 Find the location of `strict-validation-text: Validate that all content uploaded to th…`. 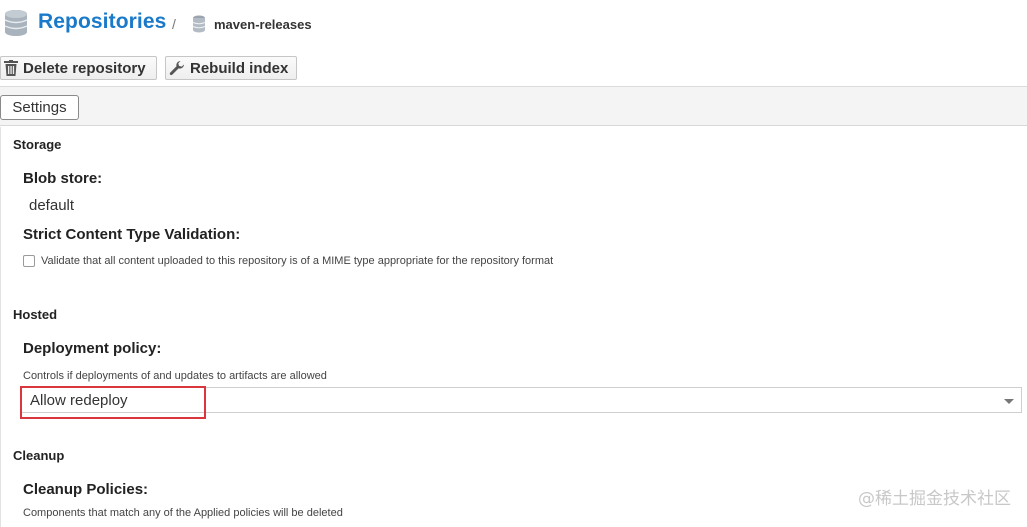

strict-validation-text: Validate that all content uploaded to th… is located at coordinates (297, 261).